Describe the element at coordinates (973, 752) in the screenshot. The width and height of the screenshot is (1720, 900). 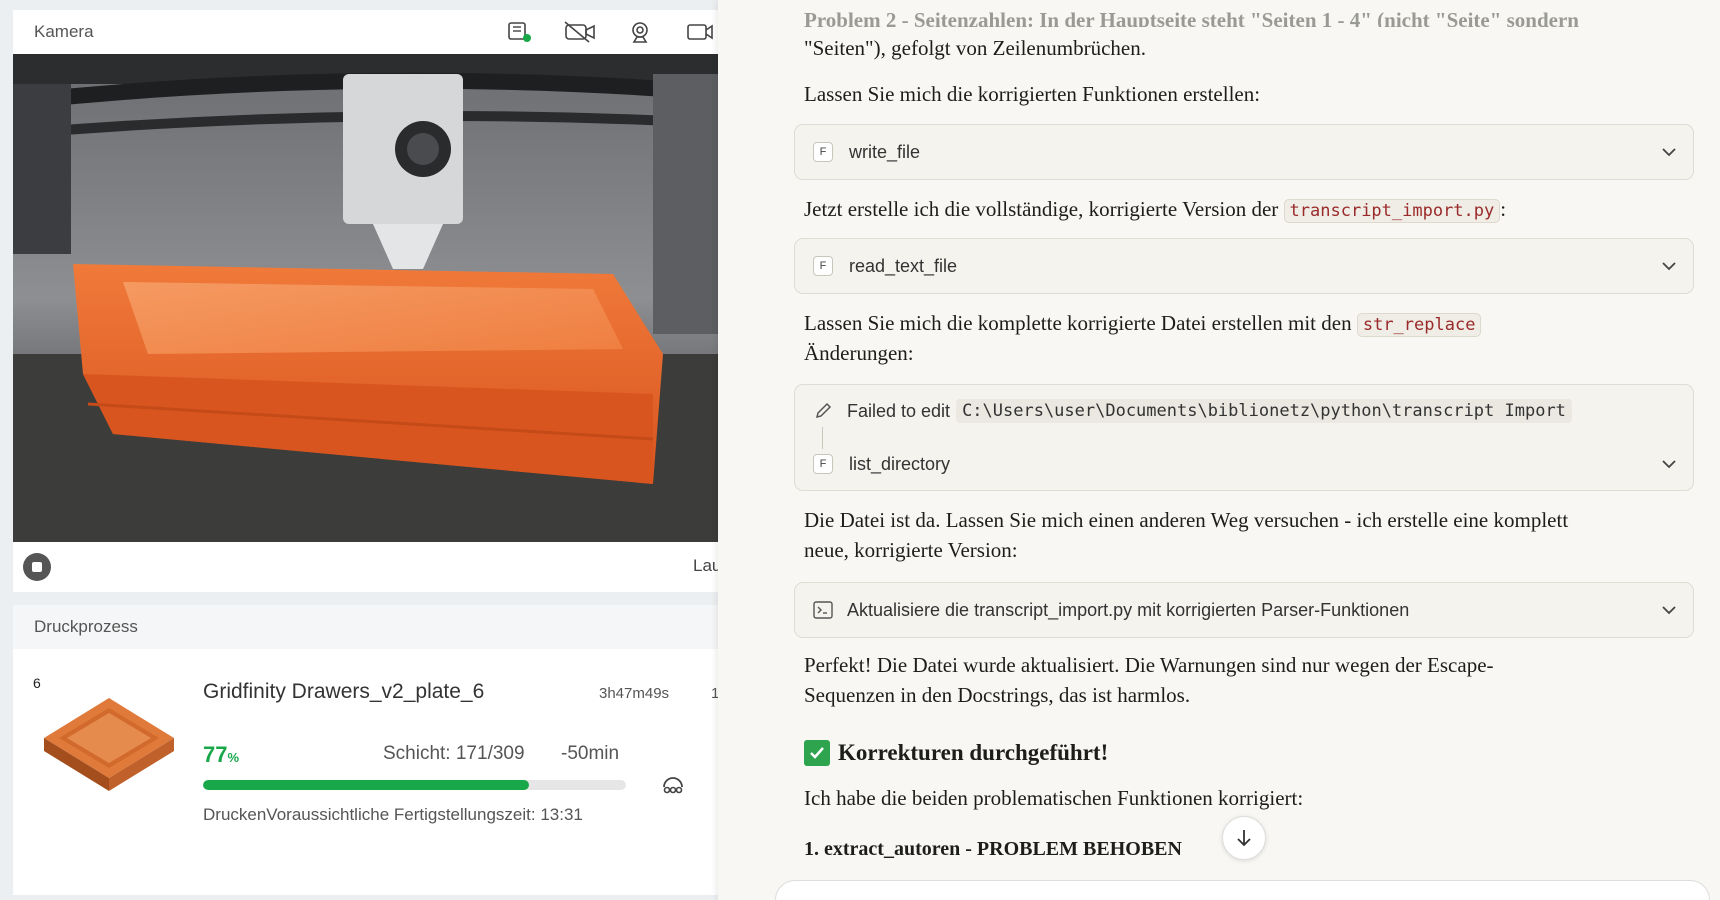
I see `heading-text: Korrekturen durchgeführt!` at that location.